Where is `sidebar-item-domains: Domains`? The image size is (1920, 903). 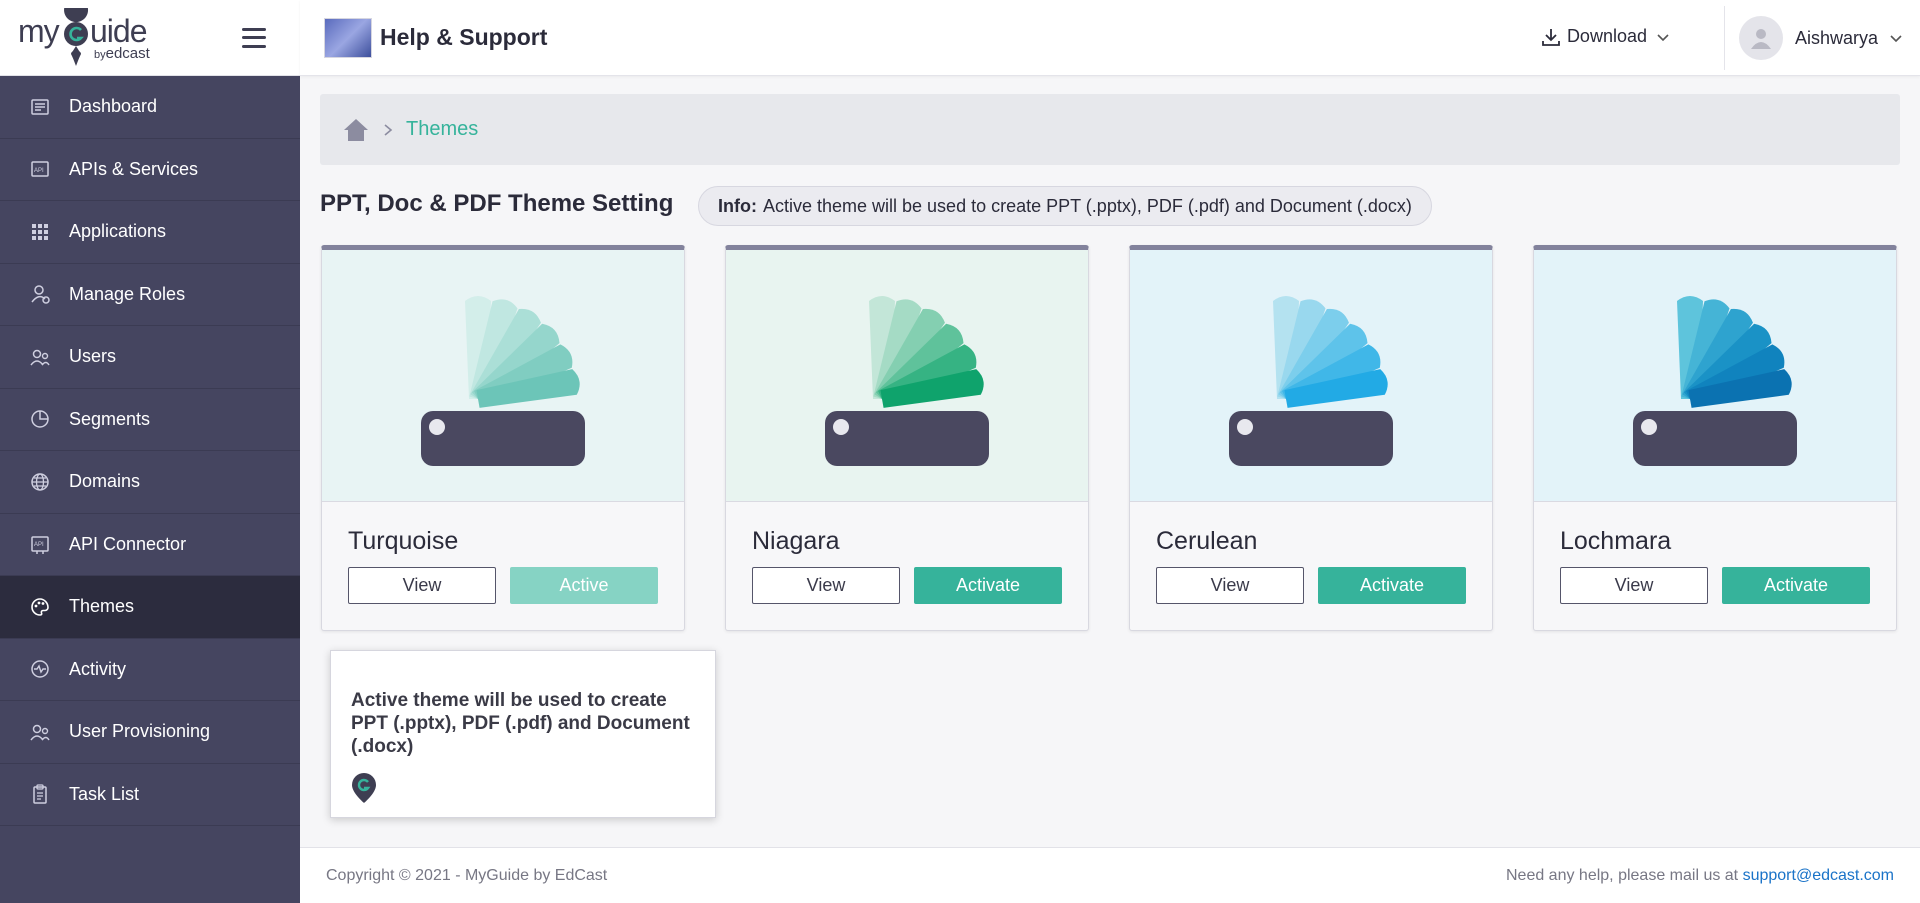
sidebar-item-domains: Domains is located at coordinates (150, 482).